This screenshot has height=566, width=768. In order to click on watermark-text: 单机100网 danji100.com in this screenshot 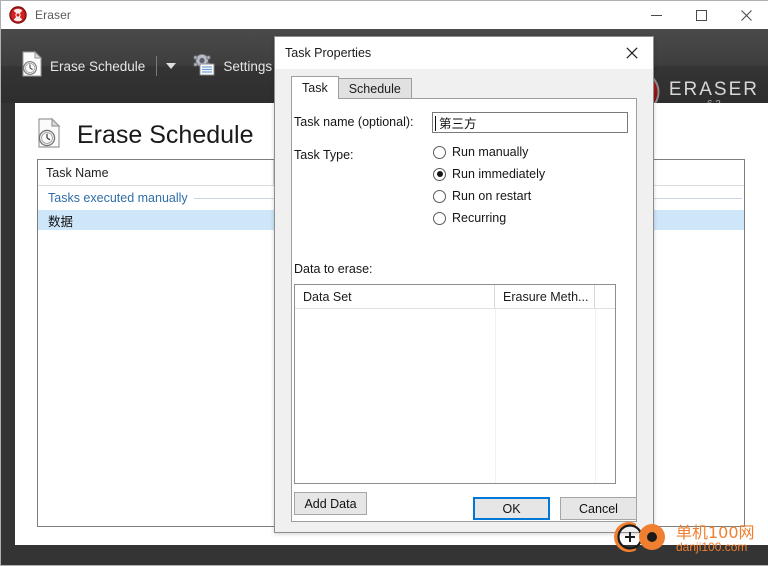, I will do `click(715, 539)`.